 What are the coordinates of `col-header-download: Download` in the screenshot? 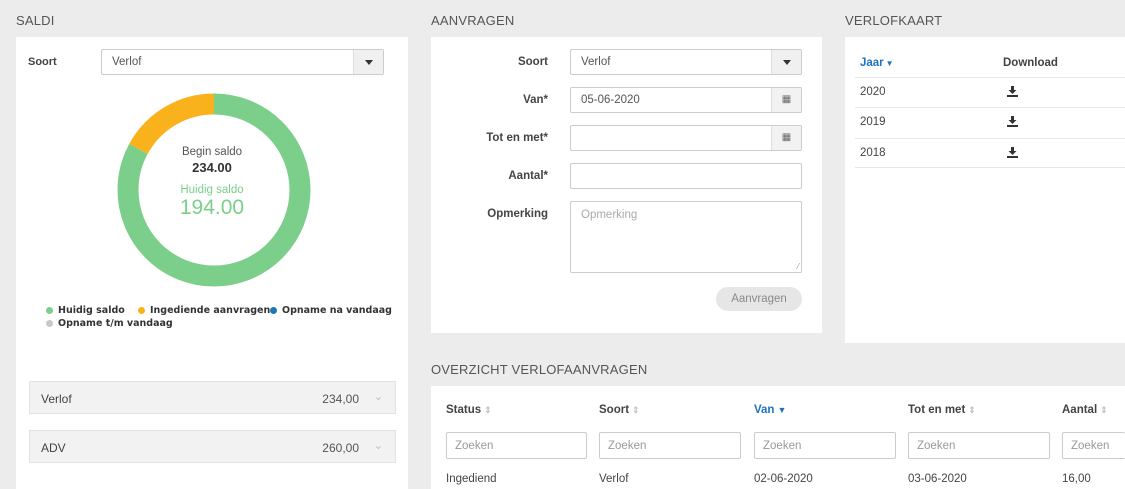 It's located at (1030, 63).